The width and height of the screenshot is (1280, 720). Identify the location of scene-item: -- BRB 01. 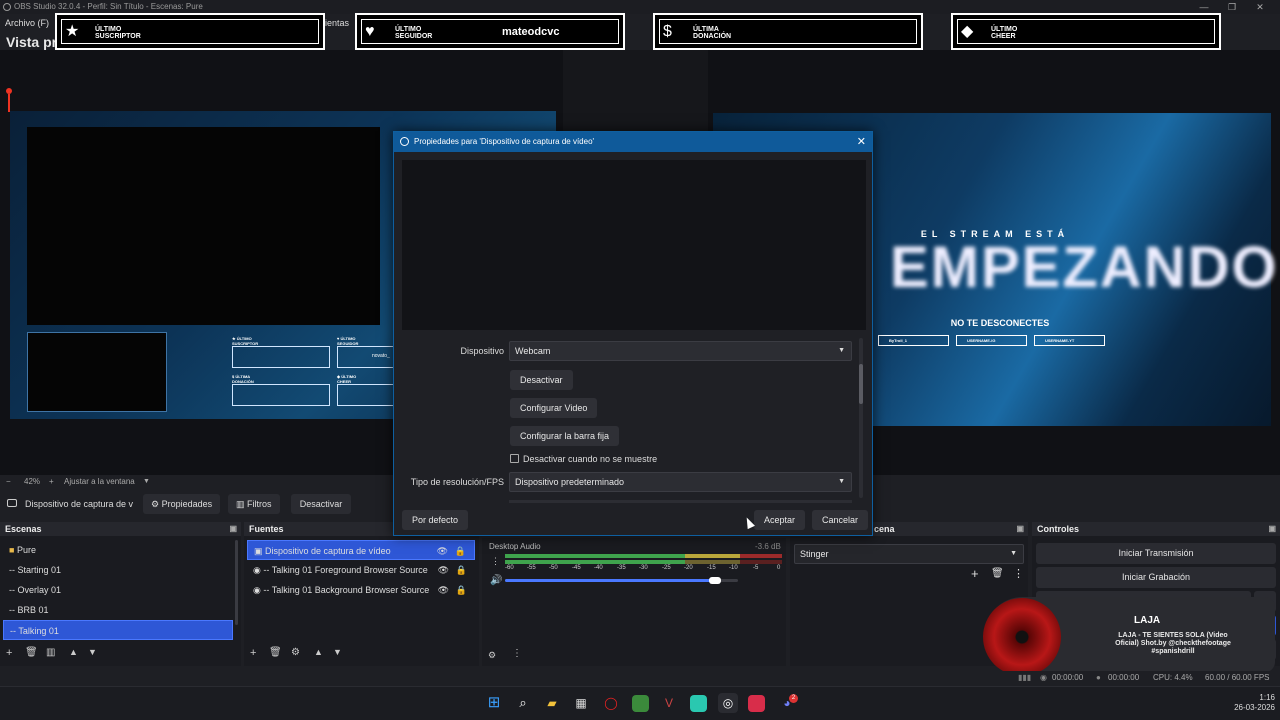
(118, 610).